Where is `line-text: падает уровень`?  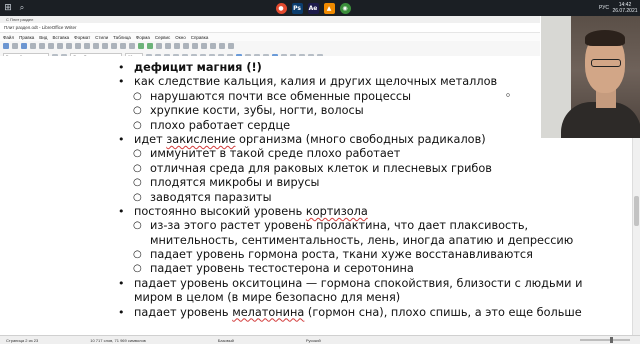
line-text: падает уровень is located at coordinates (183, 312).